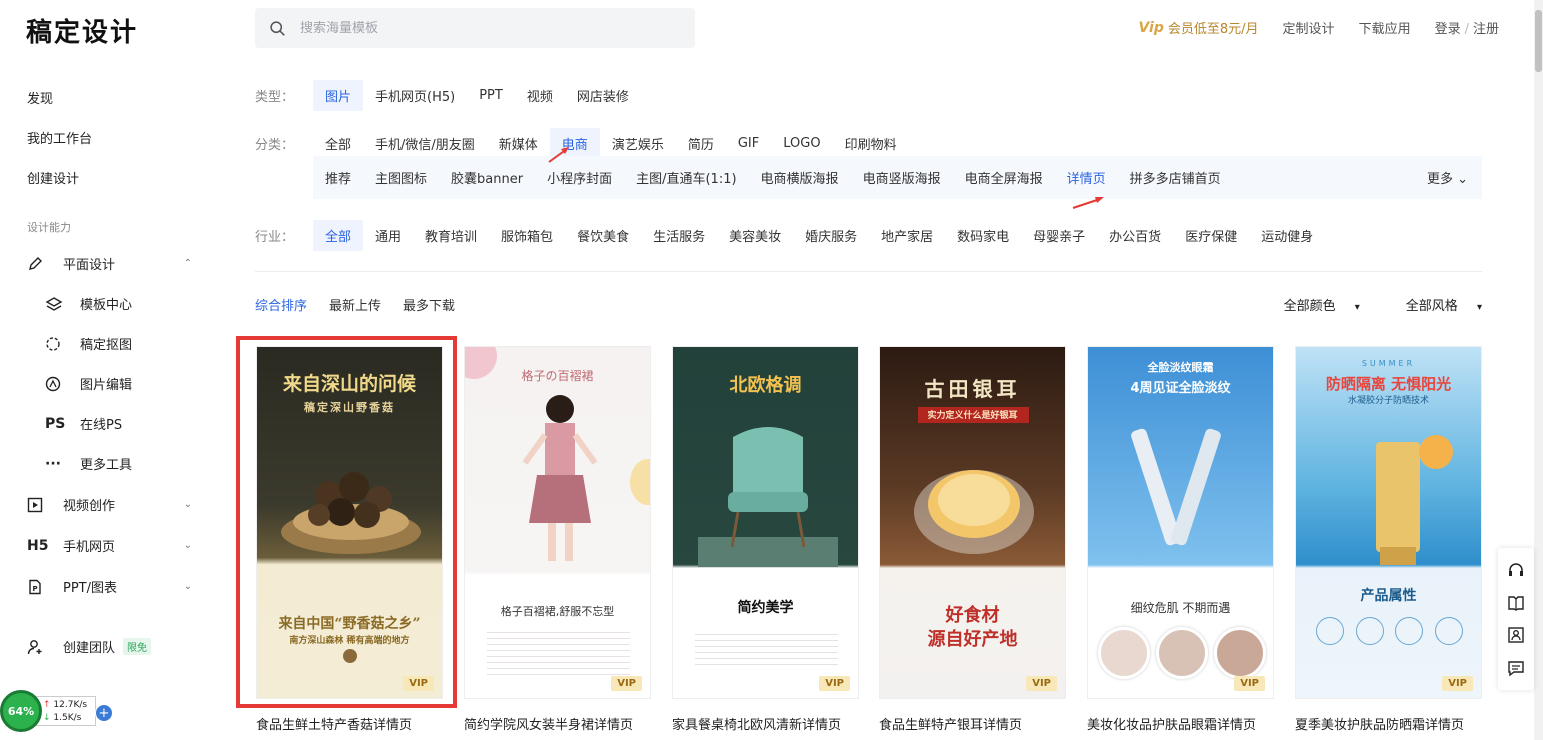 The height and width of the screenshot is (740, 1543). I want to click on subcategory-chip: 推荐, so click(338, 177).